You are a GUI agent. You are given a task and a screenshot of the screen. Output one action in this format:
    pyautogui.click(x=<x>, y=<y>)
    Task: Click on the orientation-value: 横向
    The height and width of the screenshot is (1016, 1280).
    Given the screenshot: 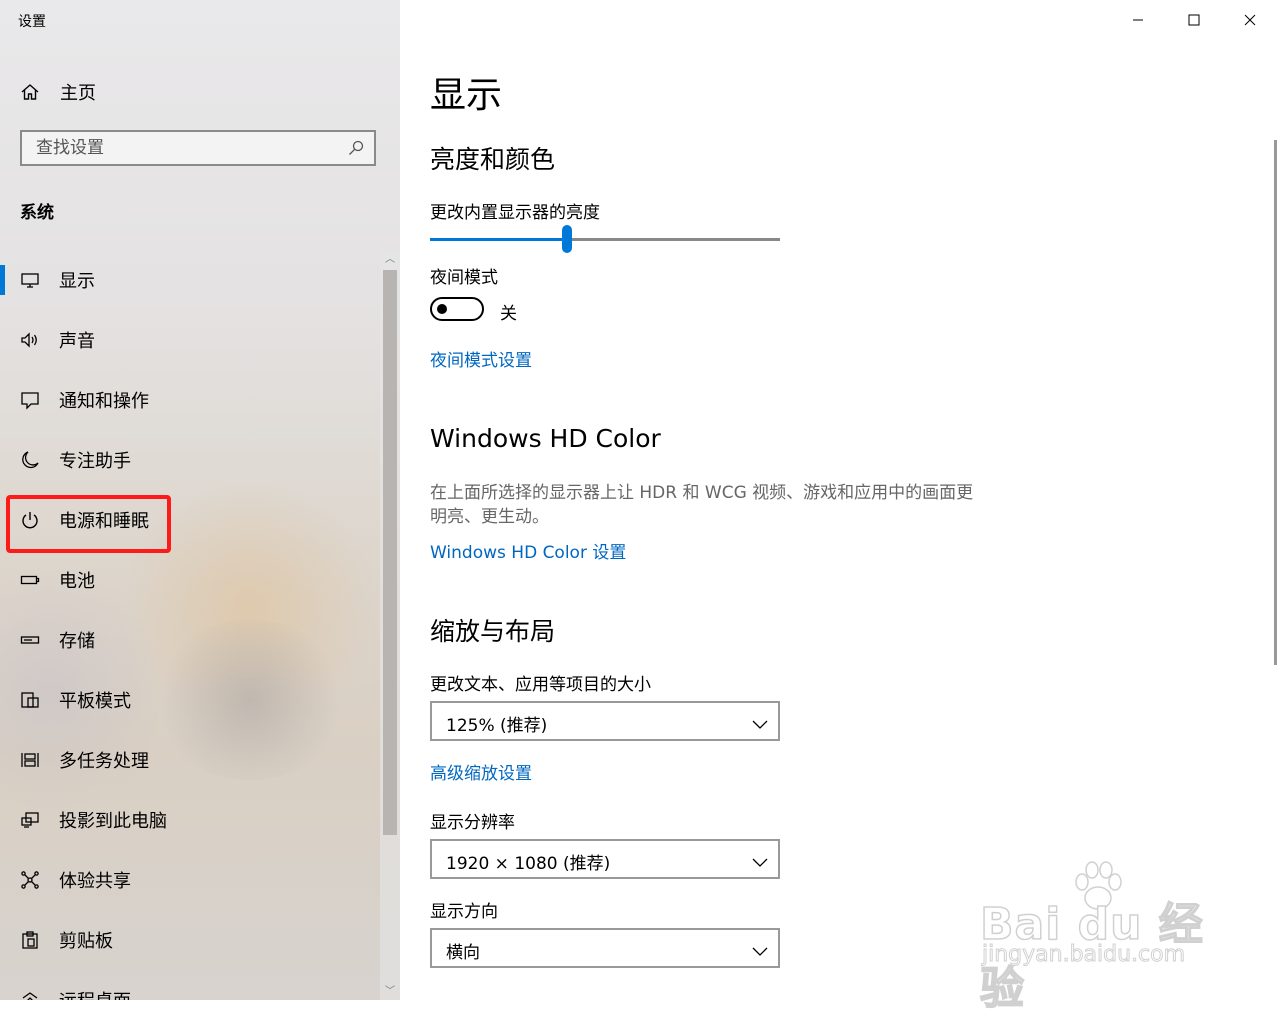 What is the action you would take?
    pyautogui.click(x=463, y=953)
    